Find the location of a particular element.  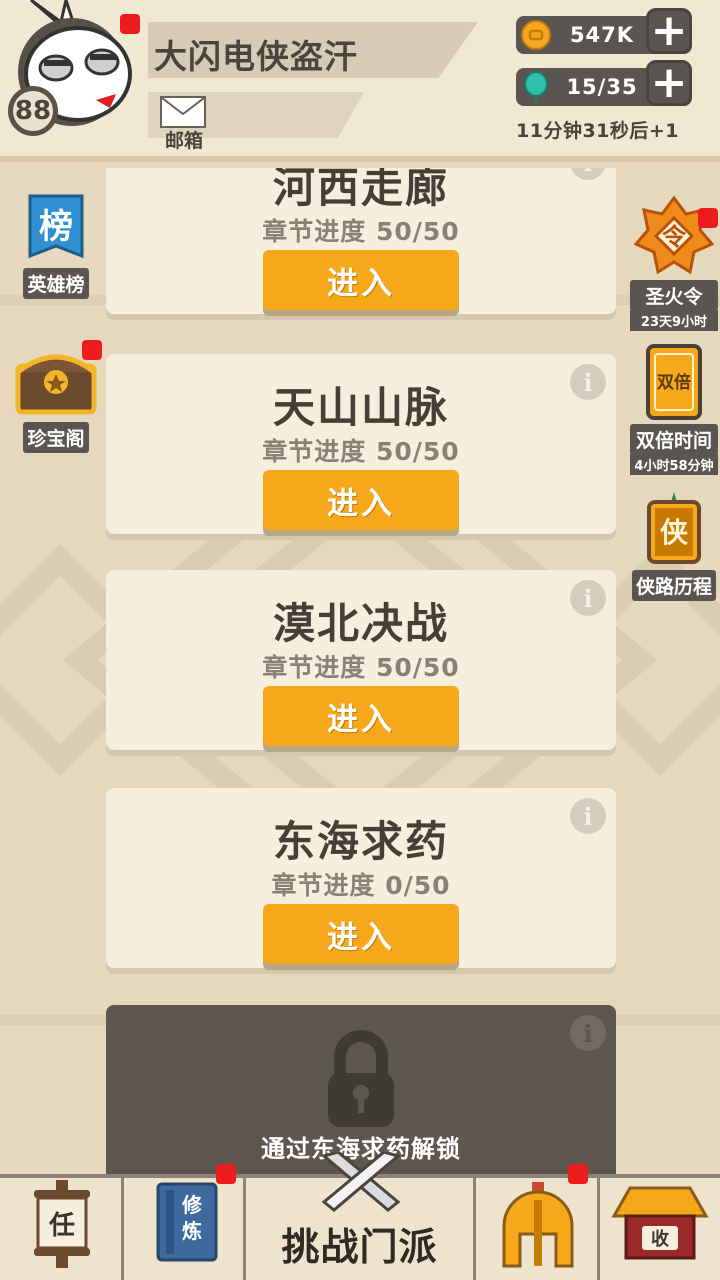

chapter-card: 天山山脉 章节进度 50/50 进入 i is located at coordinates (361, 444).